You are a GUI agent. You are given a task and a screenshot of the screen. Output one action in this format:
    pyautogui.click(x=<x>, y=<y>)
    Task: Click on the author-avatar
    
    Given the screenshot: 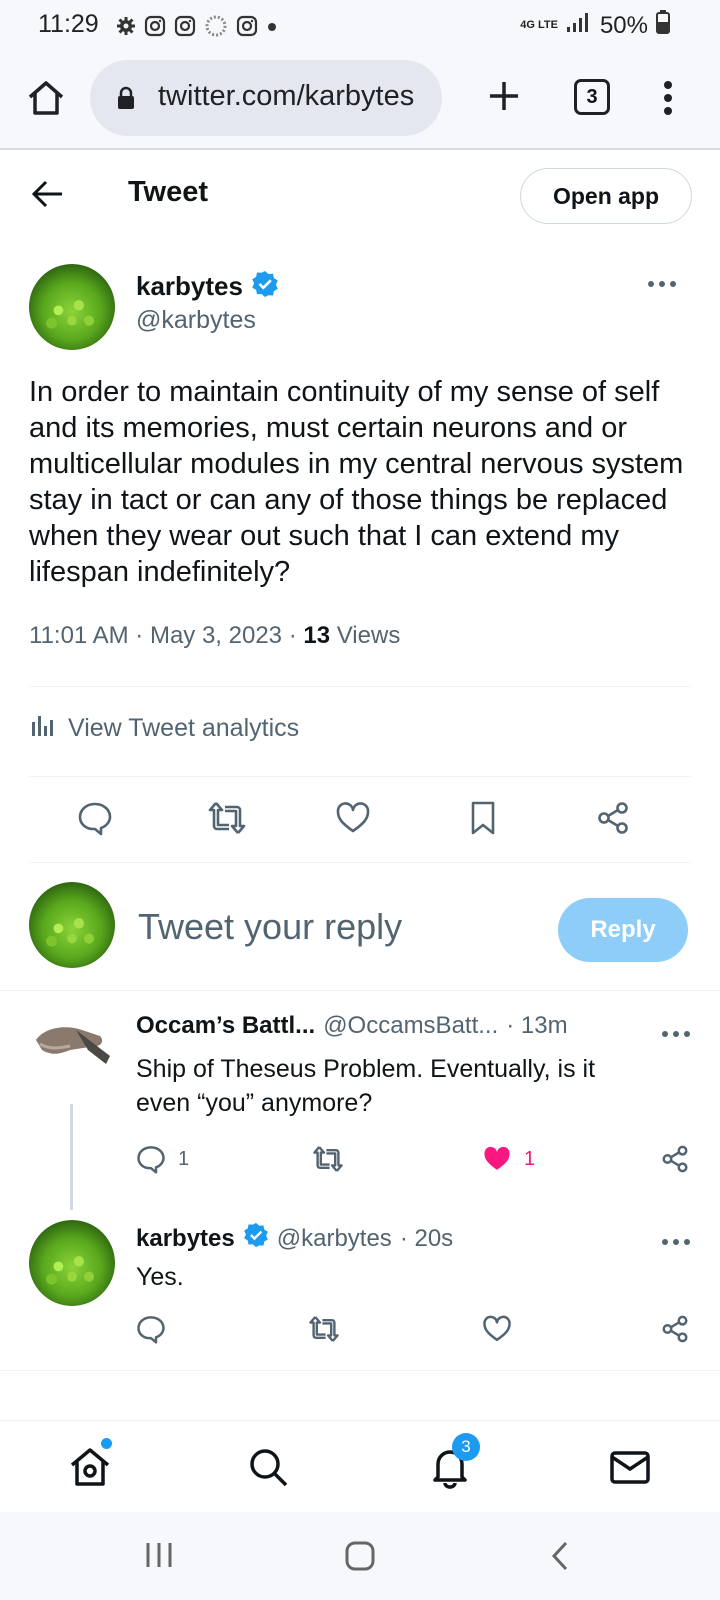 What is the action you would take?
    pyautogui.click(x=72, y=307)
    